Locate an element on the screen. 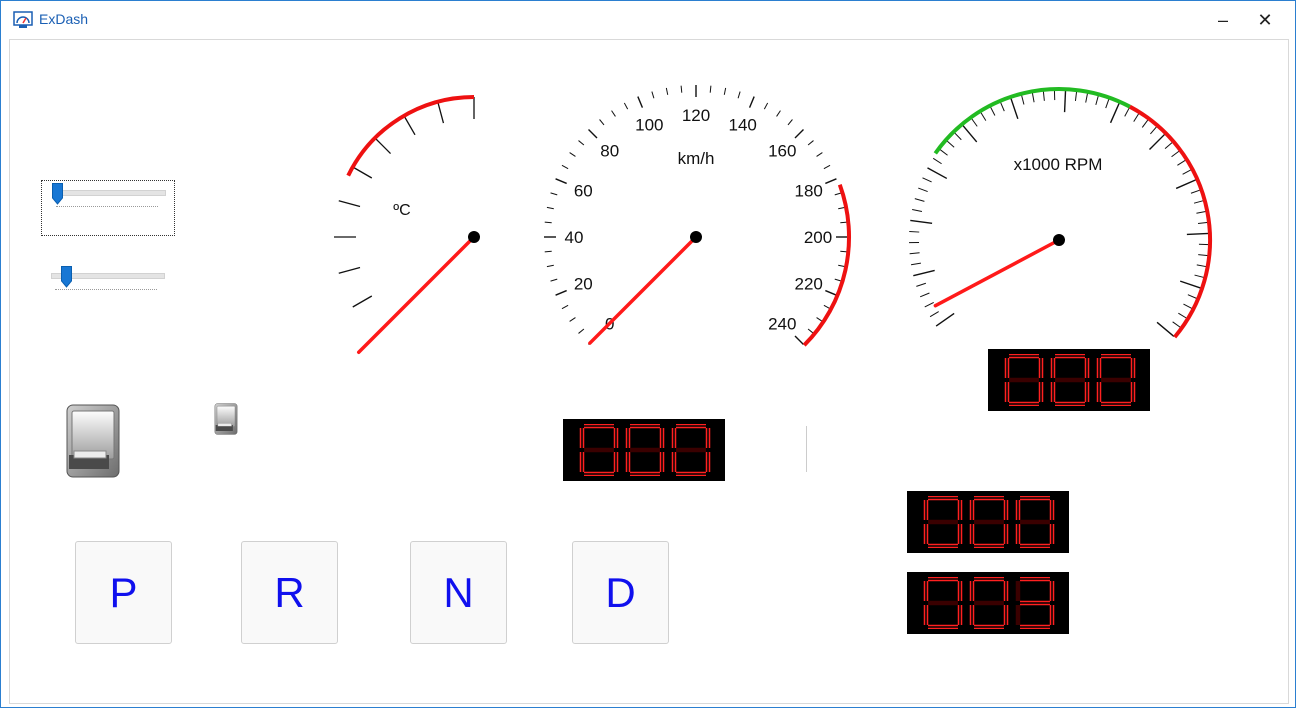 Image resolution: width=1296 pixels, height=708 pixels. temperature-unit-label: ºC is located at coordinates (401, 210).